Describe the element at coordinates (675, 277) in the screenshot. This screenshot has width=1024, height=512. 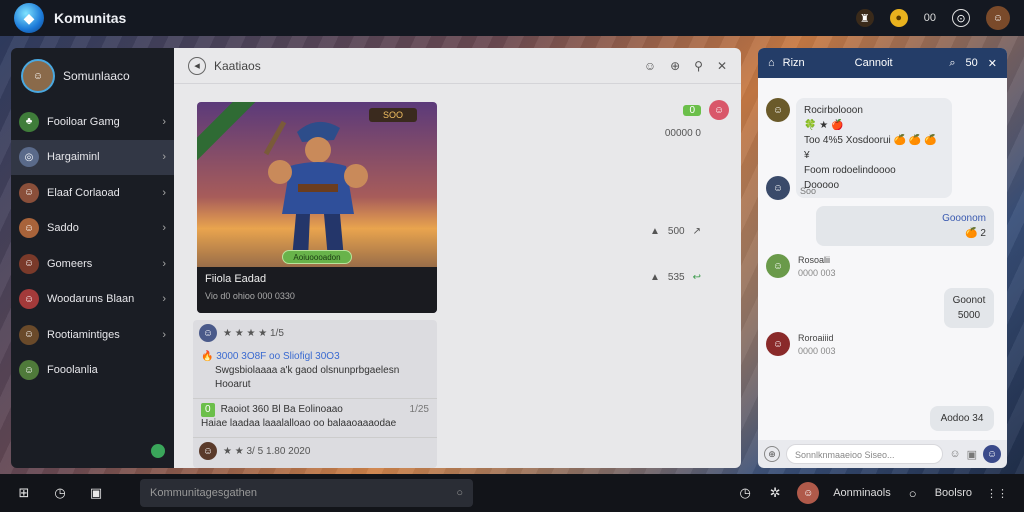
I see `comment-stat: ▲ 535 ↩` at that location.